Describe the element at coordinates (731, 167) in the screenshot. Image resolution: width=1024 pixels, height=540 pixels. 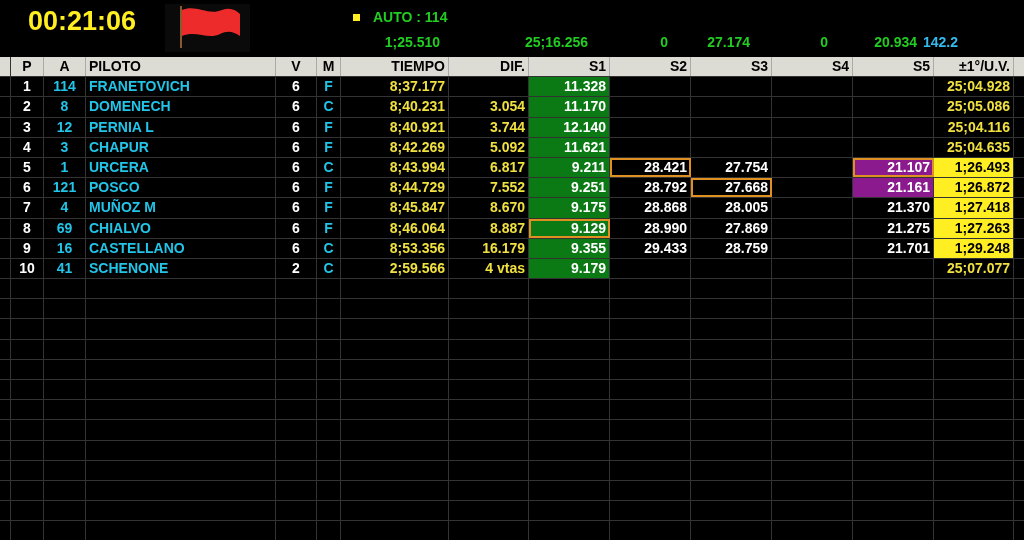
I see `sector-cell: 27.754` at that location.